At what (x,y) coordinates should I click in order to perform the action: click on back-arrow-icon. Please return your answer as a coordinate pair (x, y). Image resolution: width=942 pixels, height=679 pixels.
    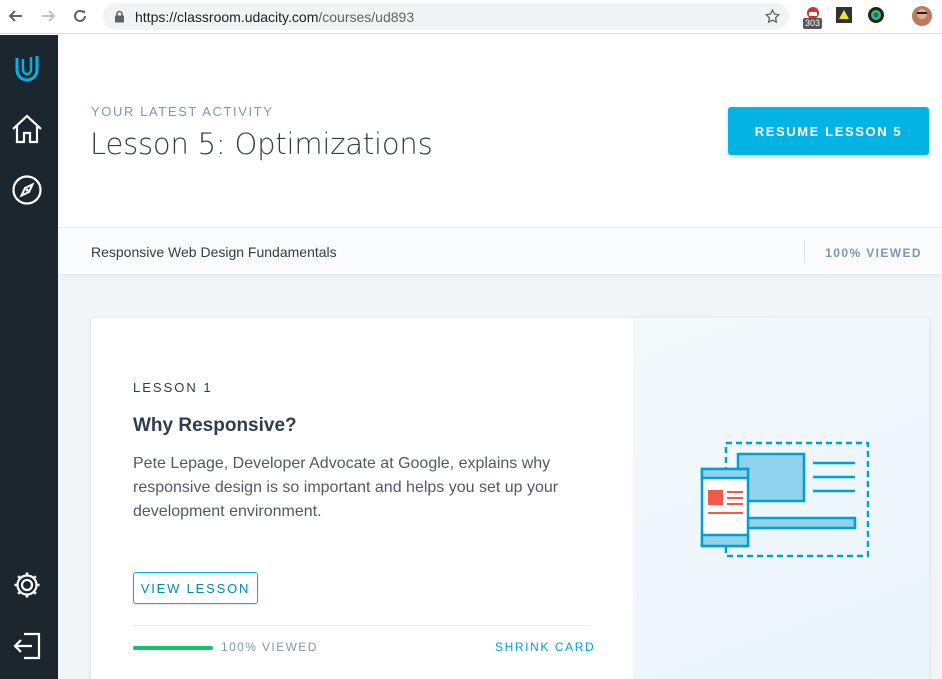
    Looking at the image, I should click on (16, 16).